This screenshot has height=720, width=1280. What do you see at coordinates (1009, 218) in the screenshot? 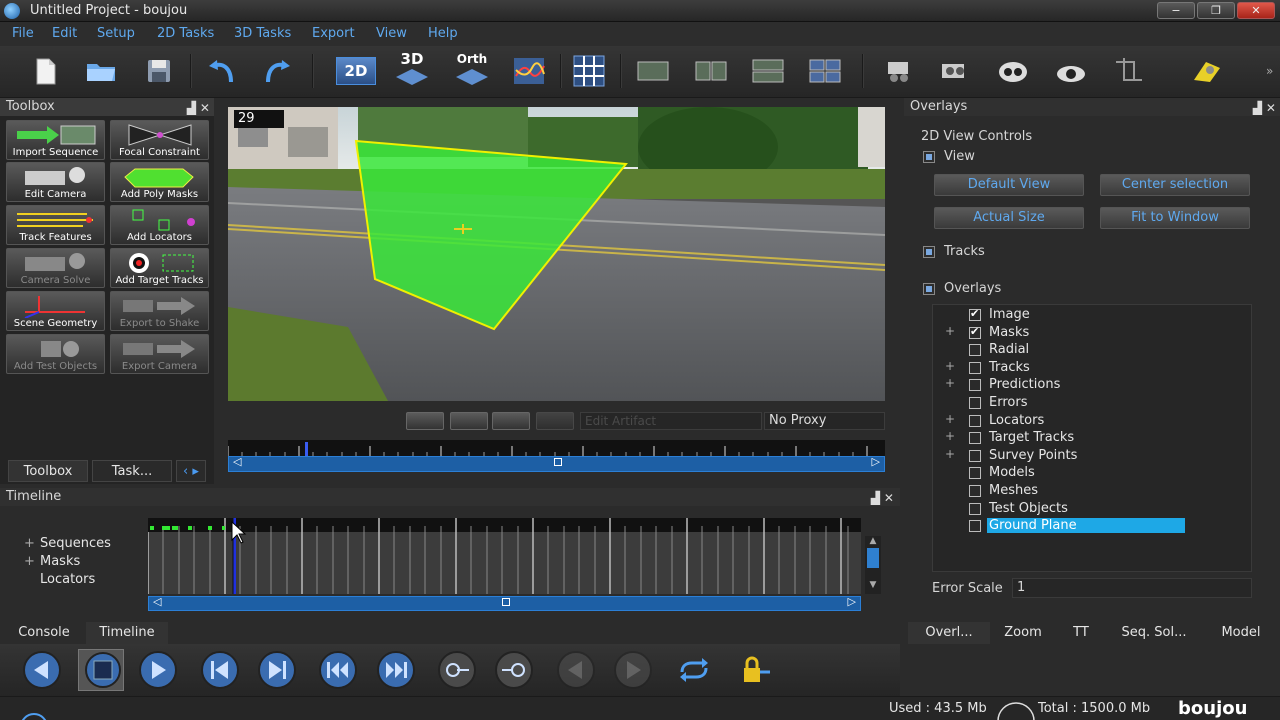
I see `actual-size-button: Actual Size` at bounding box center [1009, 218].